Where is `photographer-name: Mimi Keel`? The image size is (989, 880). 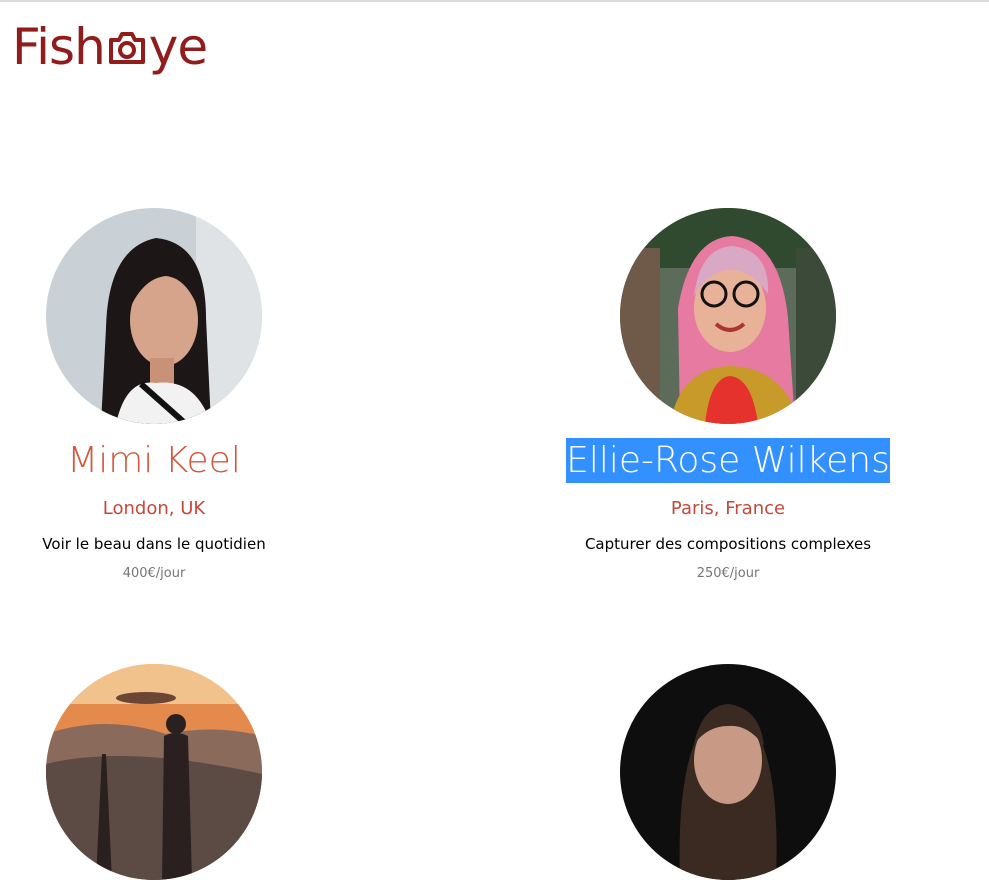
photographer-name: Mimi Keel is located at coordinates (182, 461).